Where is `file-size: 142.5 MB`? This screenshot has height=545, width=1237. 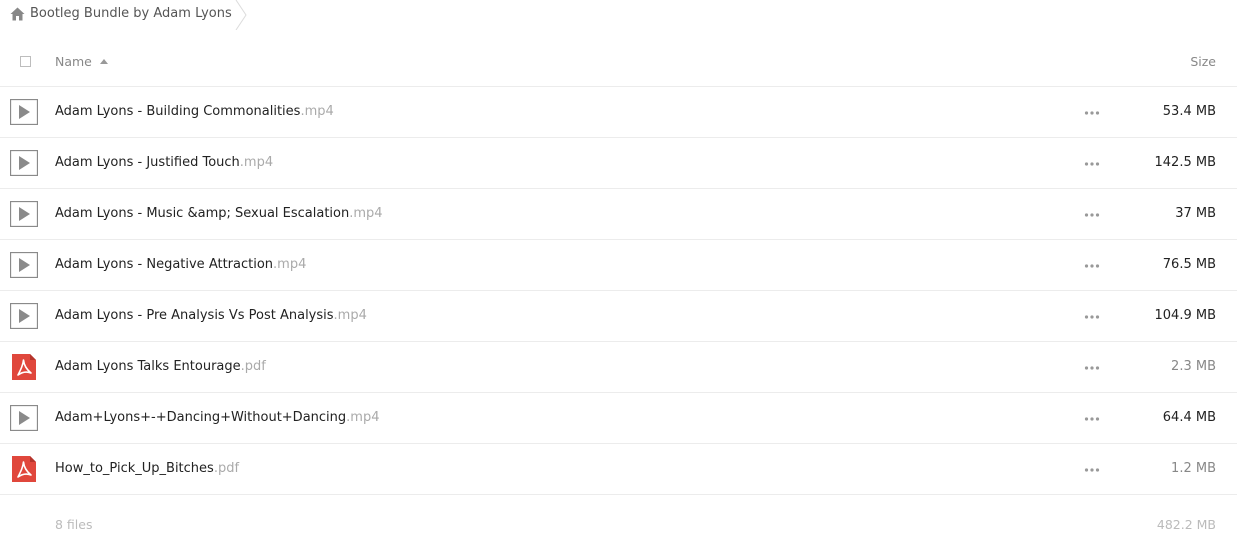
file-size: 142.5 MB is located at coordinates (1185, 162).